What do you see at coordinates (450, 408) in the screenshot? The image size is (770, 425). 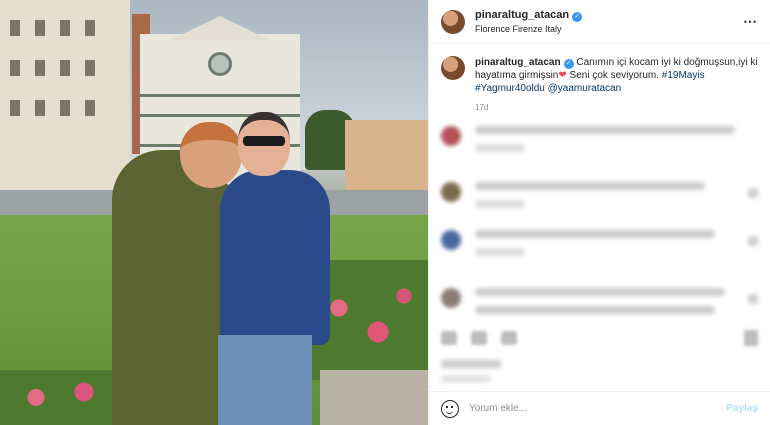 I see `emoji-icon` at bounding box center [450, 408].